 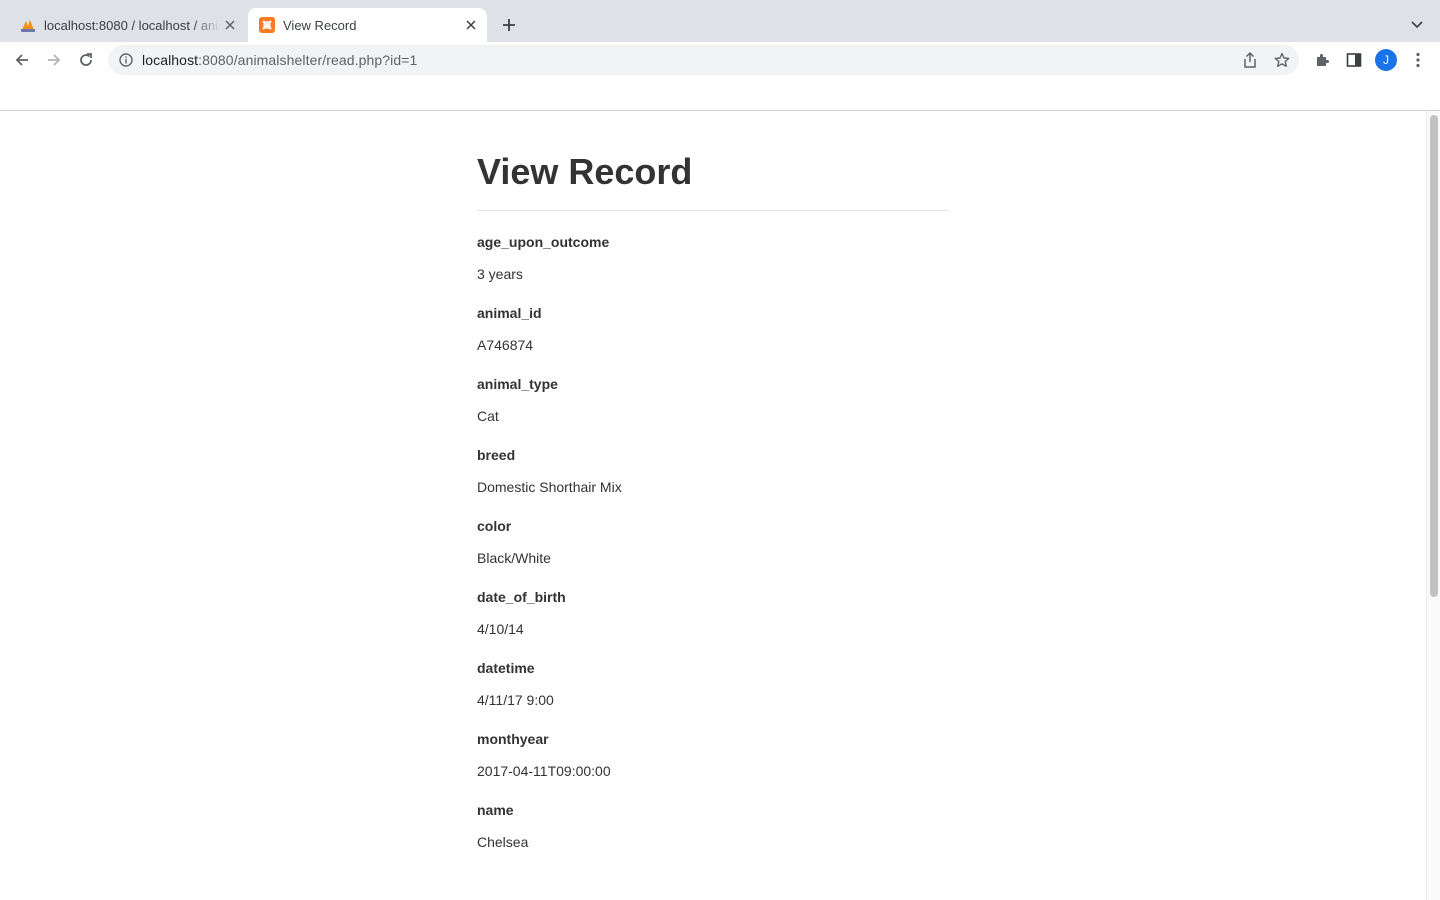 I want to click on field-label: breed, so click(x=496, y=455).